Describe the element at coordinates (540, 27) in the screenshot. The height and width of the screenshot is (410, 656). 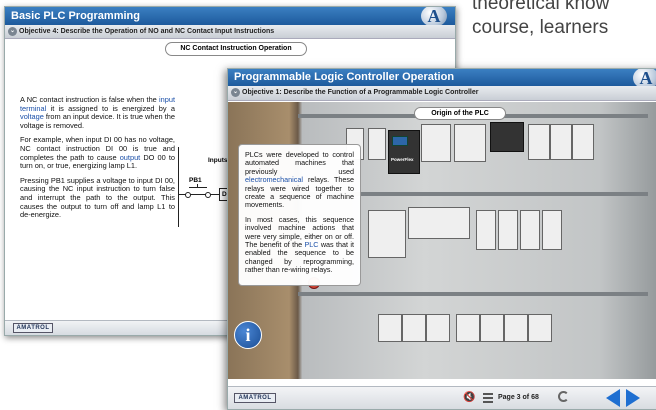
I see `background-text-line-2: course, learners` at that location.